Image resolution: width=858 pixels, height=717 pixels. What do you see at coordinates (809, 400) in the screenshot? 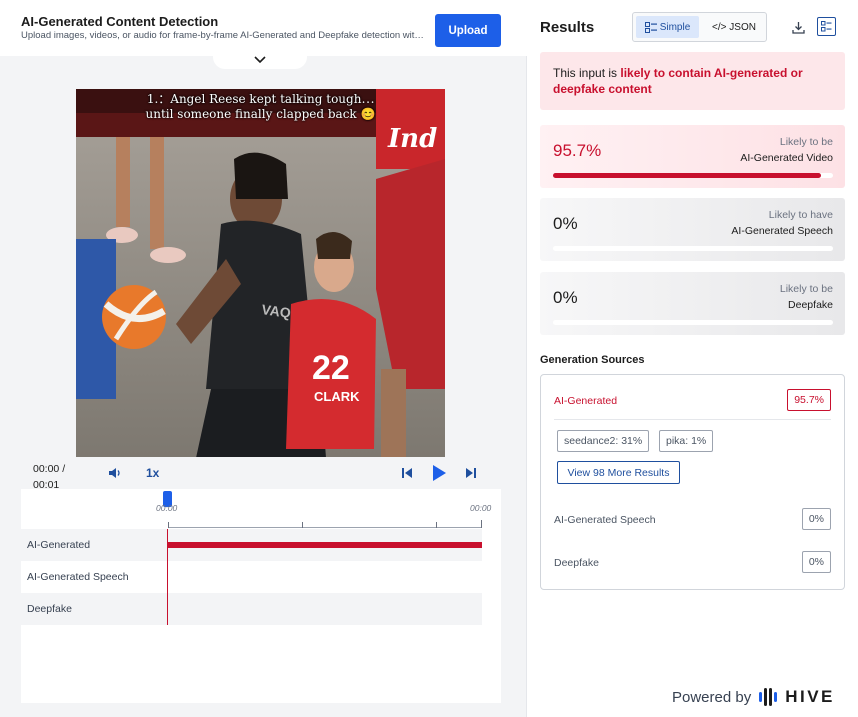
I see `source-ai-generated-value: 95.7%` at bounding box center [809, 400].